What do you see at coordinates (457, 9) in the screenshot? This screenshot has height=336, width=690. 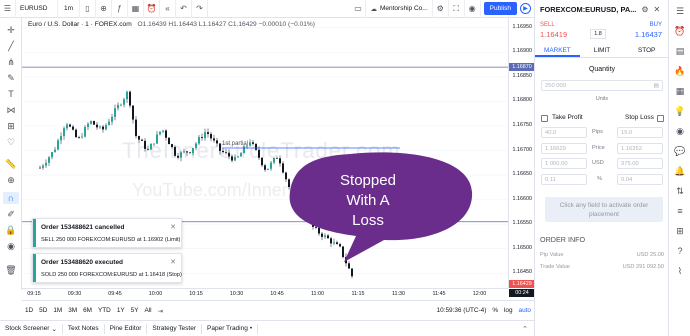 I see `fullscreen-icon: ⛶` at bounding box center [457, 9].